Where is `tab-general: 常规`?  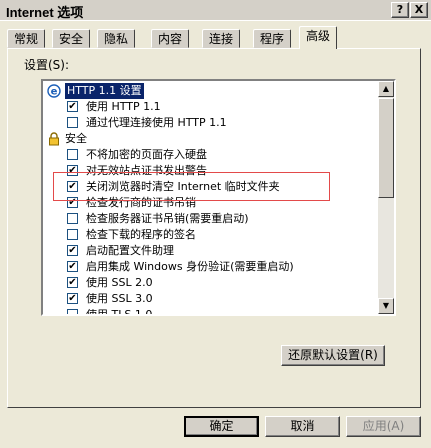
tab-general: 常规 is located at coordinates (26, 38).